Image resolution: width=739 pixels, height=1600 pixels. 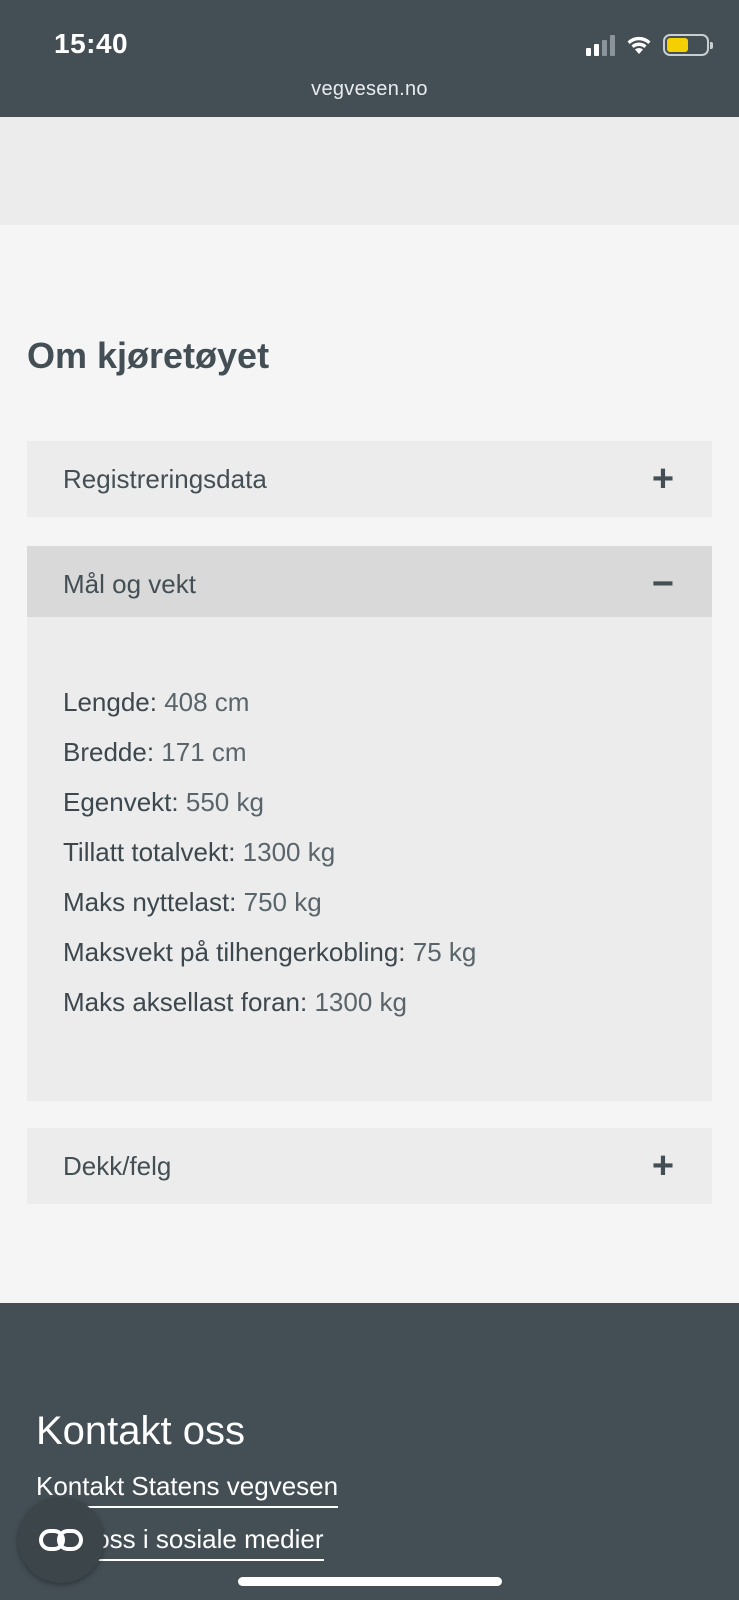 I want to click on measurement-row: Lengde: 408 cm, so click(x=369, y=702).